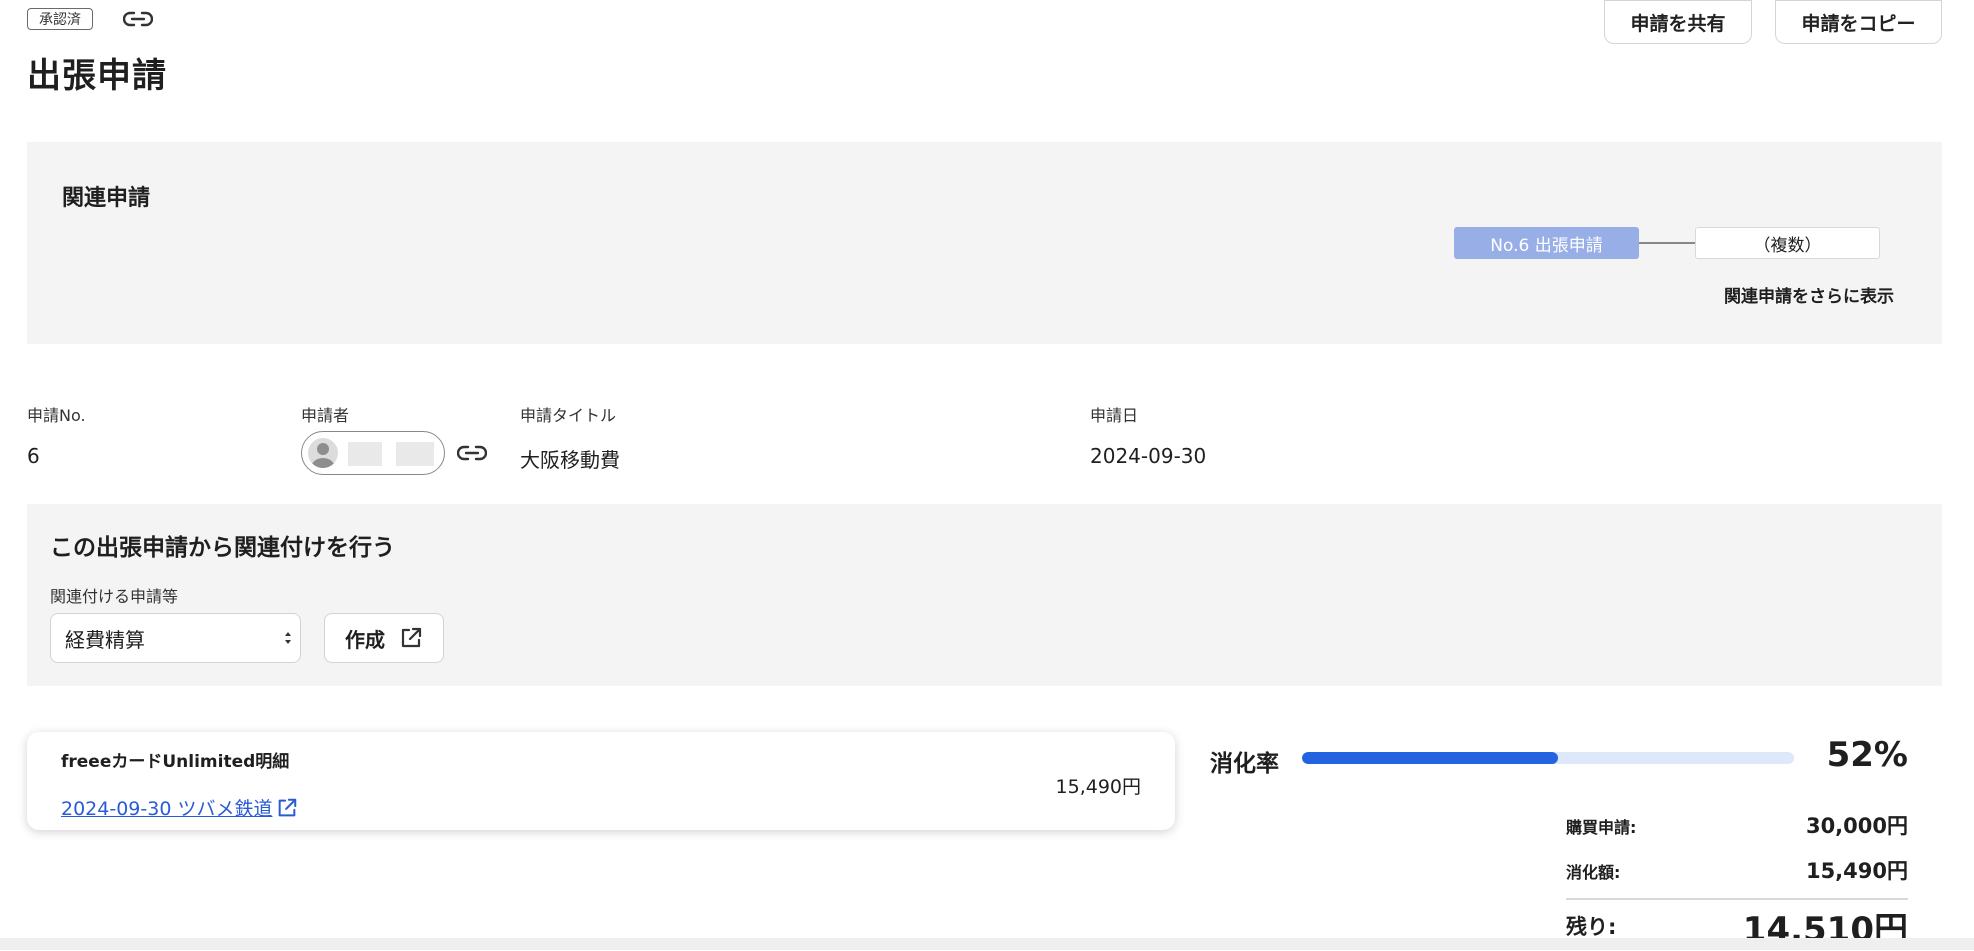 This screenshot has width=1974, height=951. What do you see at coordinates (105, 639) in the screenshot?
I see `request-type-select-value: 経費精算` at bounding box center [105, 639].